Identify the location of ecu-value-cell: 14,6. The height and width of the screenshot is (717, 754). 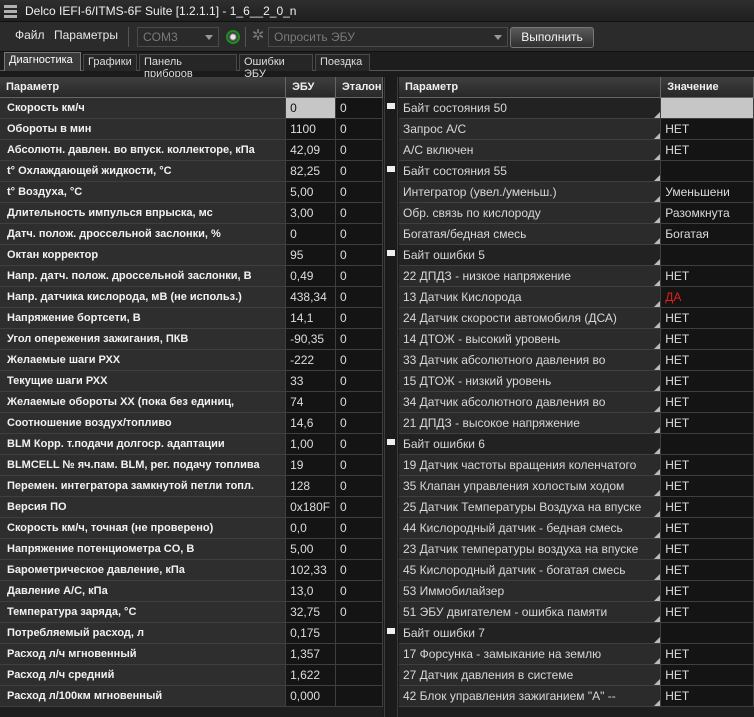
(310, 423).